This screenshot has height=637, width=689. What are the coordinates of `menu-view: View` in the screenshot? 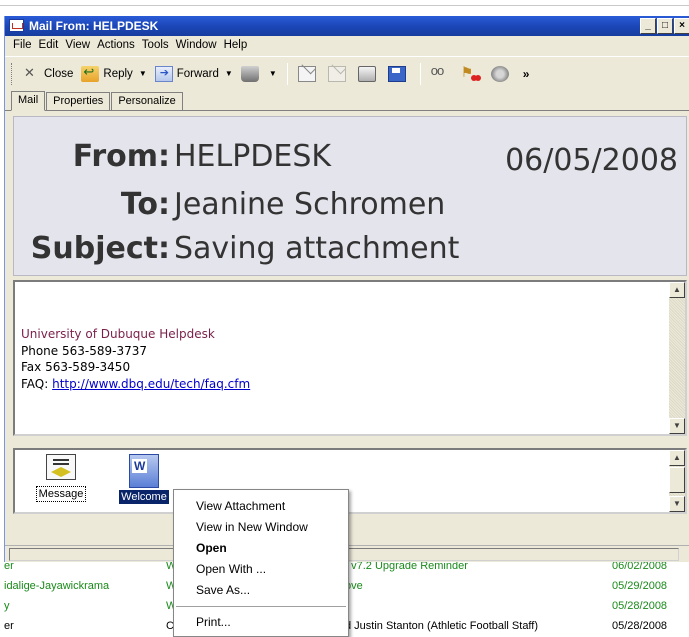 It's located at (81, 45).